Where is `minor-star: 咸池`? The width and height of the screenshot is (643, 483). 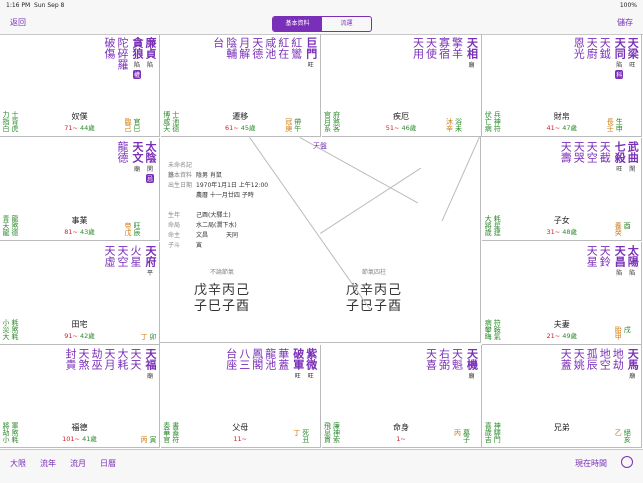 minor-star: 咸池 is located at coordinates (270, 48).